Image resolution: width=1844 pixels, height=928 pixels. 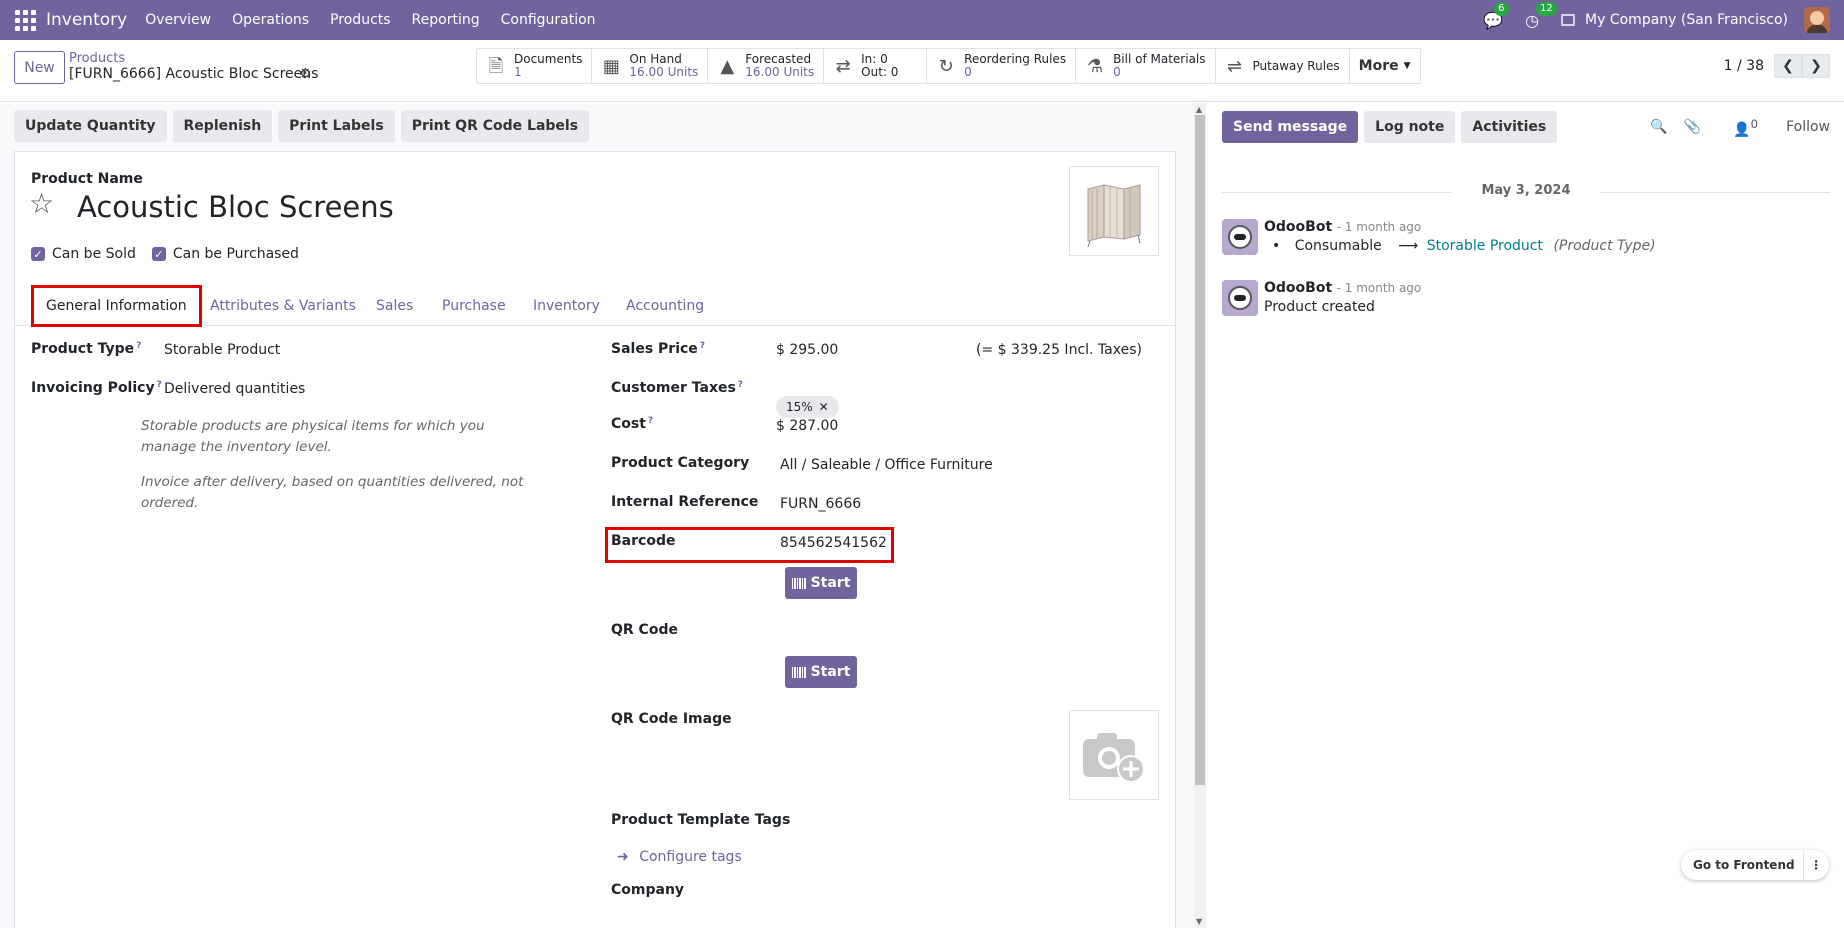 I want to click on reordering-rules-smart-button: ↻ Reordering Rules 0, so click(x=1002, y=66).